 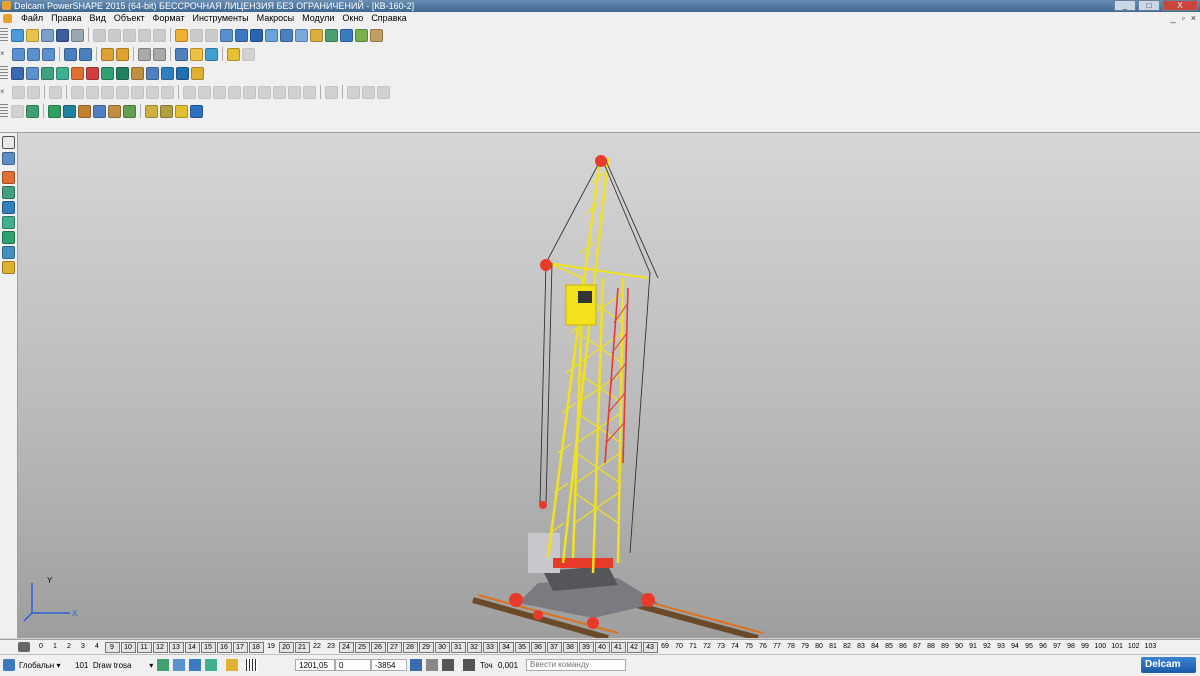 I want to click on light-icon, so click(x=233, y=54).